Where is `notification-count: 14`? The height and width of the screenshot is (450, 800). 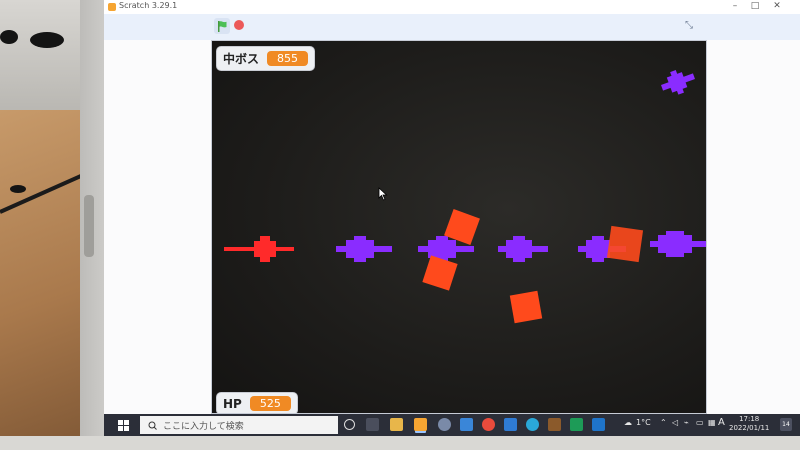
notification-count: 14 is located at coordinates (786, 424).